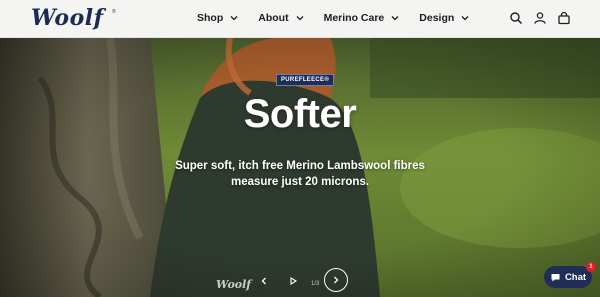  Describe the element at coordinates (293, 281) in the screenshot. I see `play-icon` at that location.